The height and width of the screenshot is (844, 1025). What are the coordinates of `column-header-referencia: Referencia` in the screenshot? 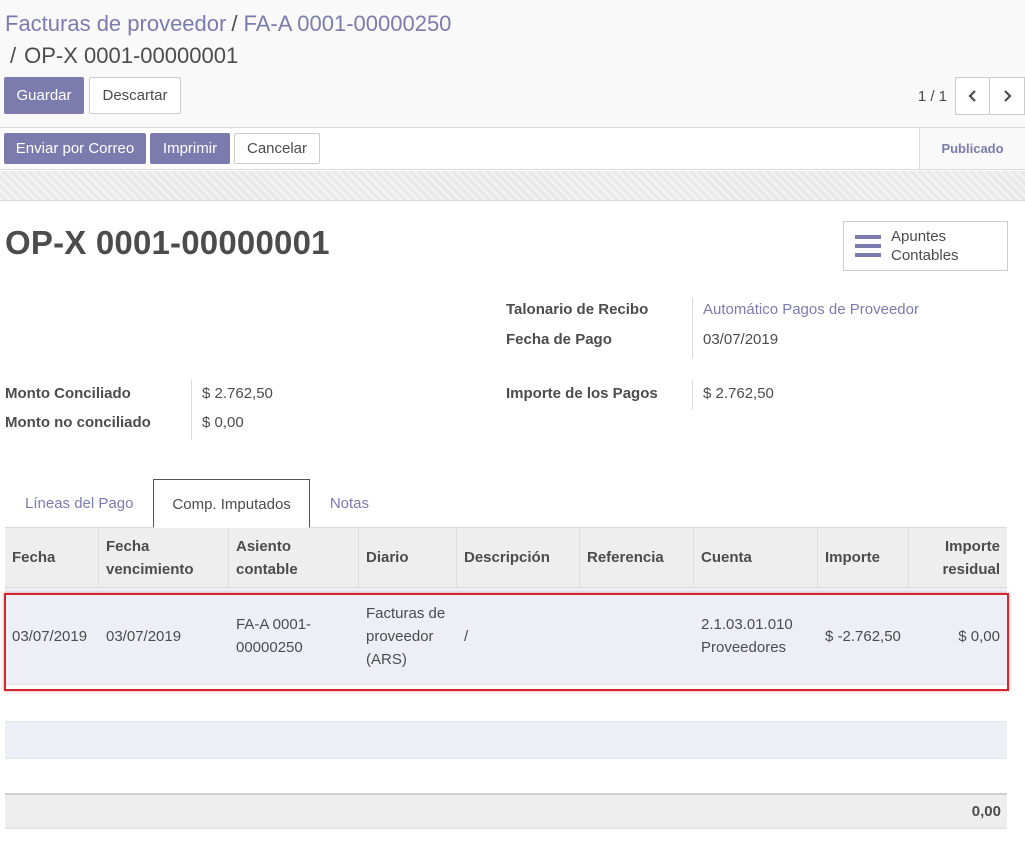 It's located at (637, 557).